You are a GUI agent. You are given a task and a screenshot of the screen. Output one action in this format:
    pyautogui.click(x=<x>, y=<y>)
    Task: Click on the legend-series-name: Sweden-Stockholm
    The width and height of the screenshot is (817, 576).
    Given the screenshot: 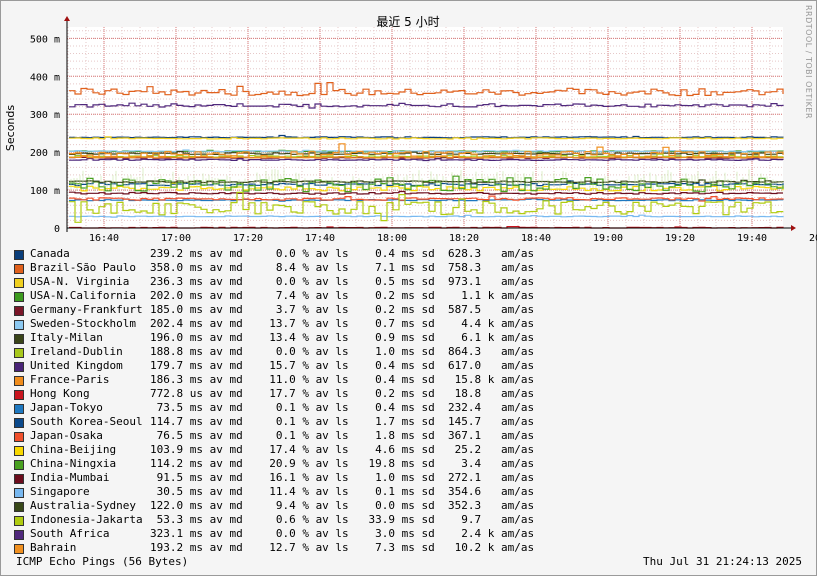 What is the action you would take?
    pyautogui.click(x=83, y=323)
    